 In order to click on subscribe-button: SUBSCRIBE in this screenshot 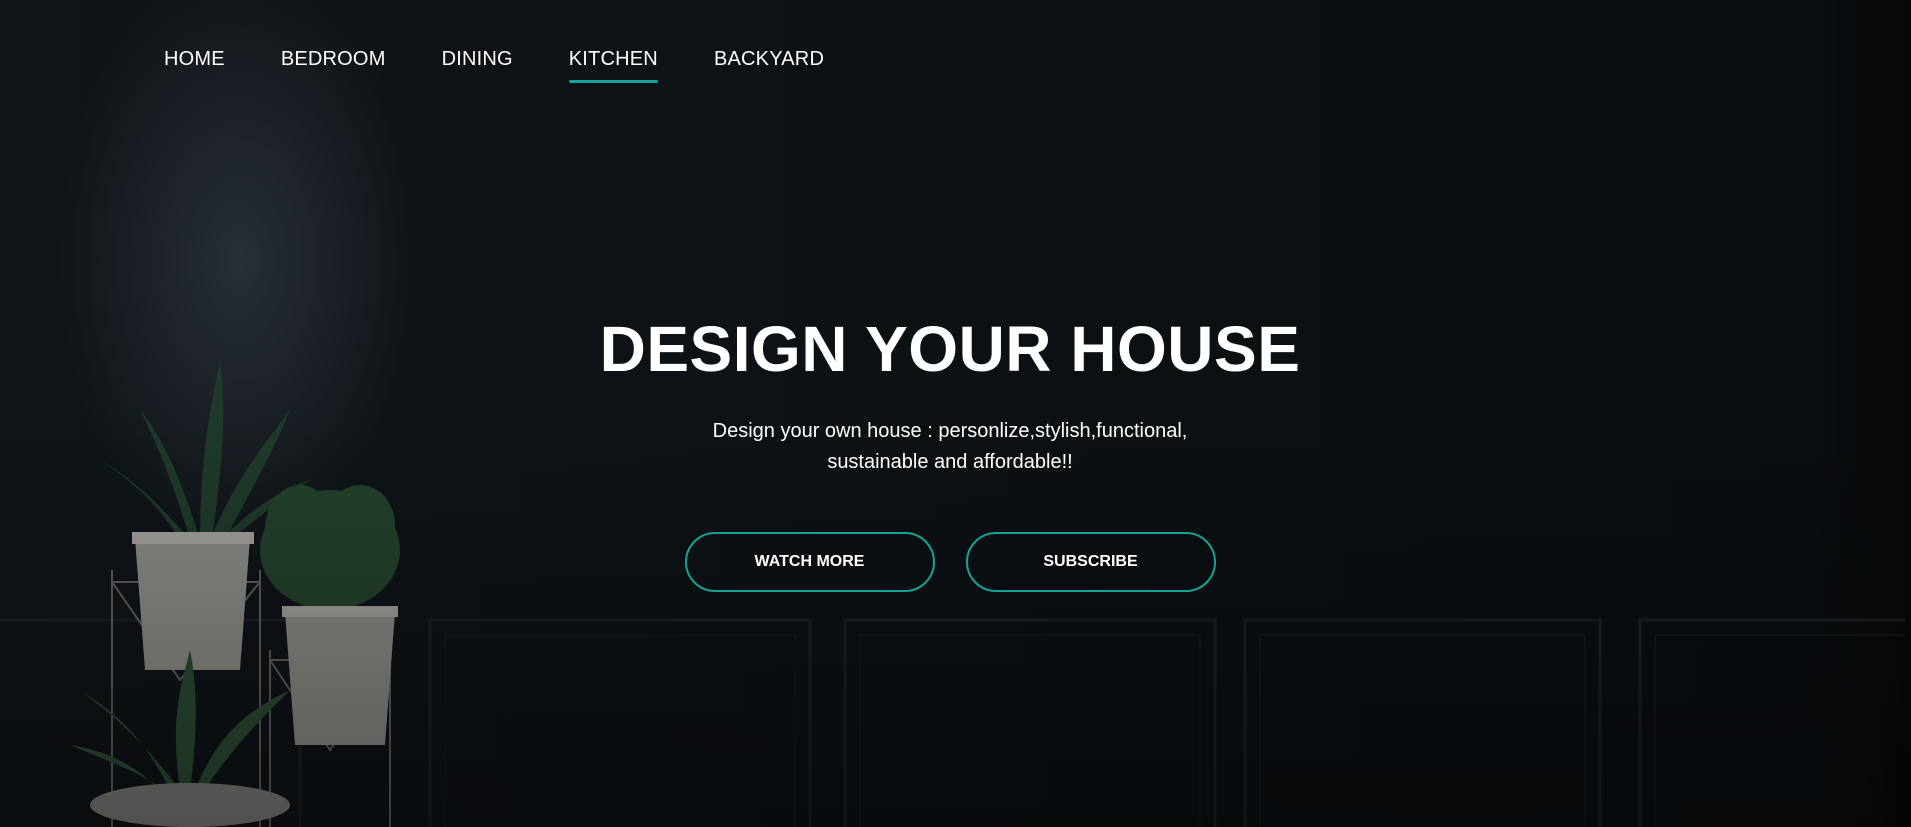, I will do `click(1090, 562)`.